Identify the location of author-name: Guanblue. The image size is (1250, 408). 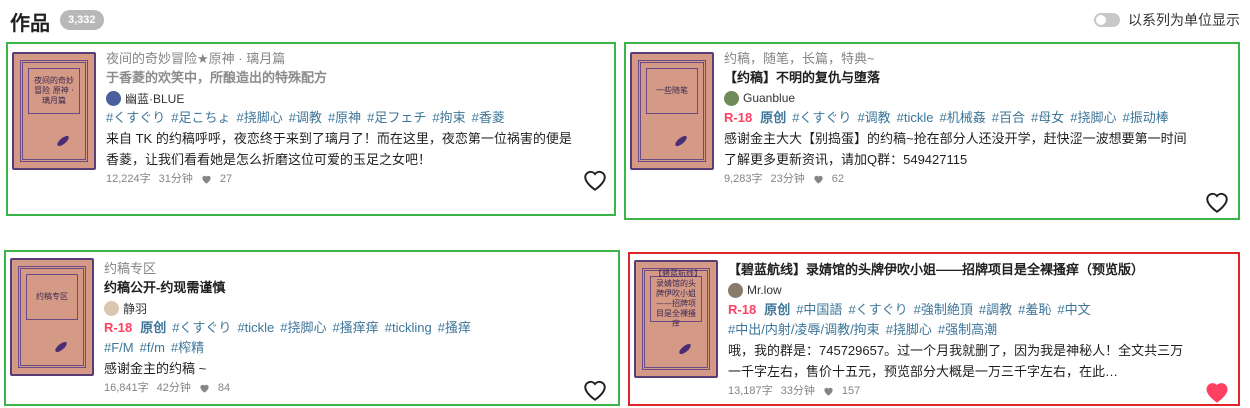
(769, 98).